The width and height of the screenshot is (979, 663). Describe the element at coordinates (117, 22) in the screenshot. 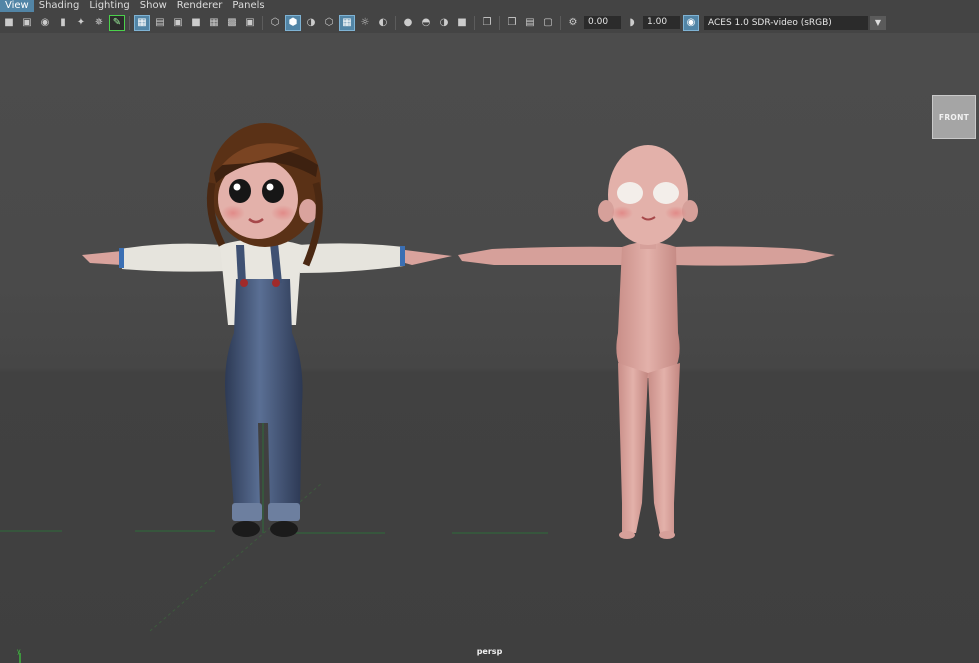

I see `pencil-draw-icon: ✎` at that location.